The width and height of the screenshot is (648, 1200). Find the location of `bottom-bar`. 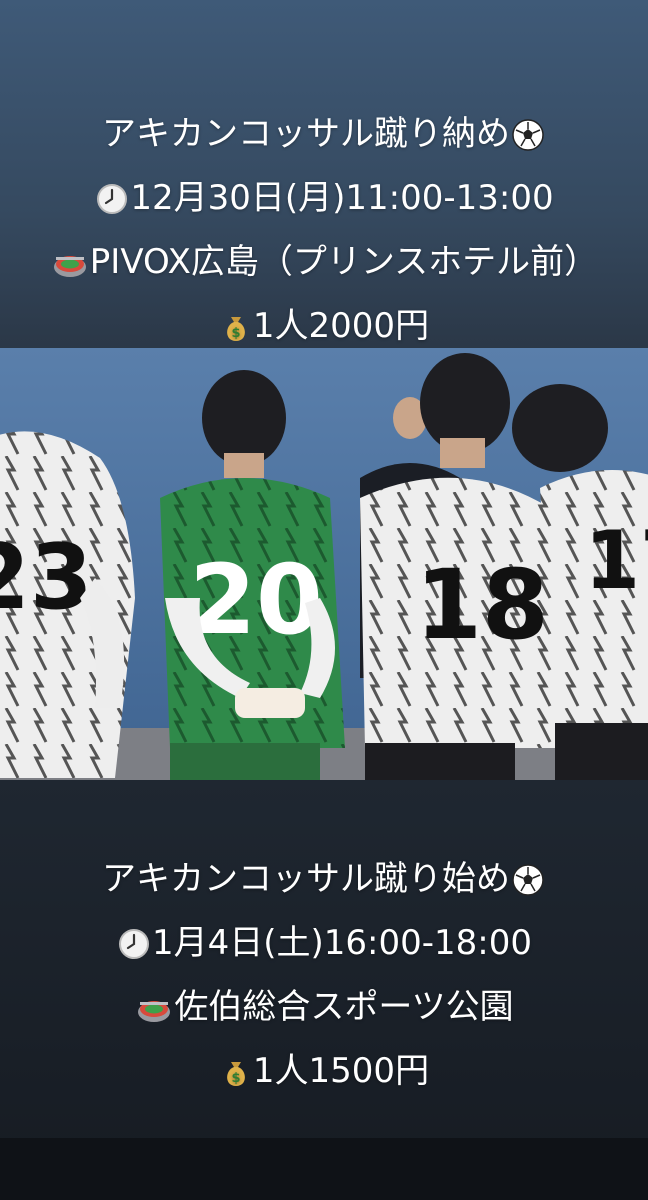

bottom-bar is located at coordinates (324, 1169).